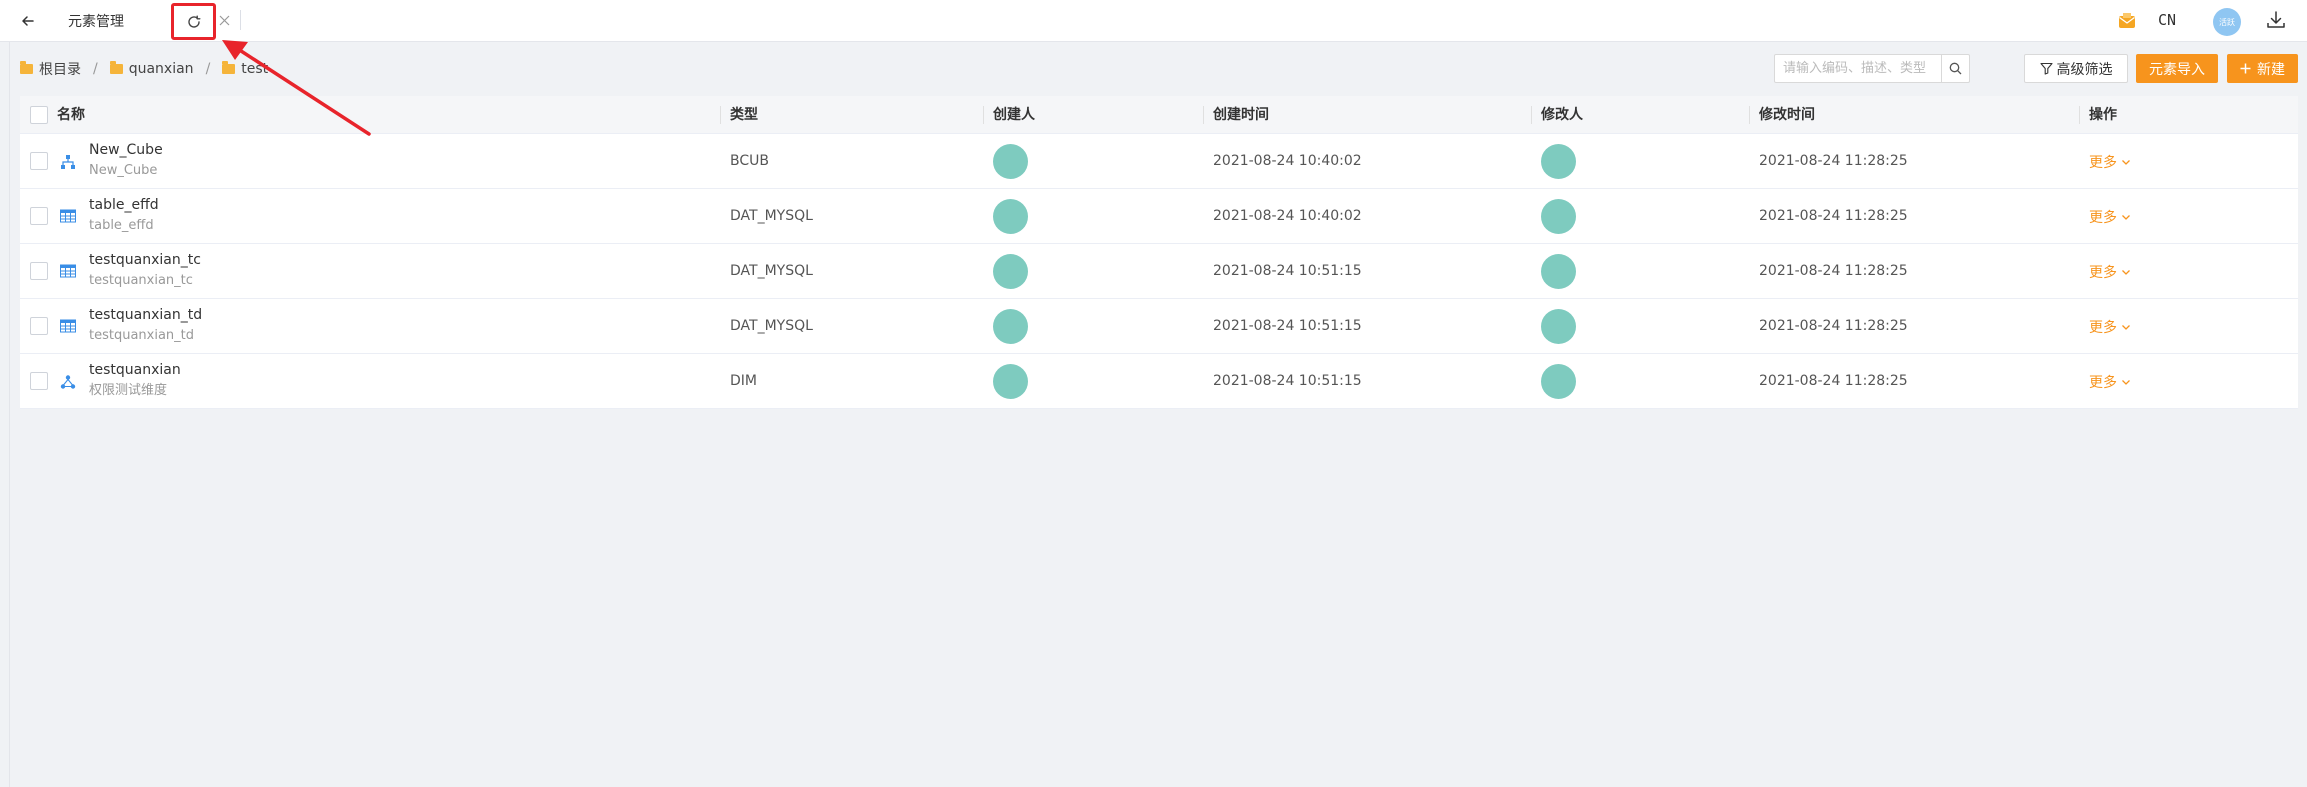 Image resolution: width=2307 pixels, height=787 pixels. I want to click on column-header-type: 类型, so click(744, 115).